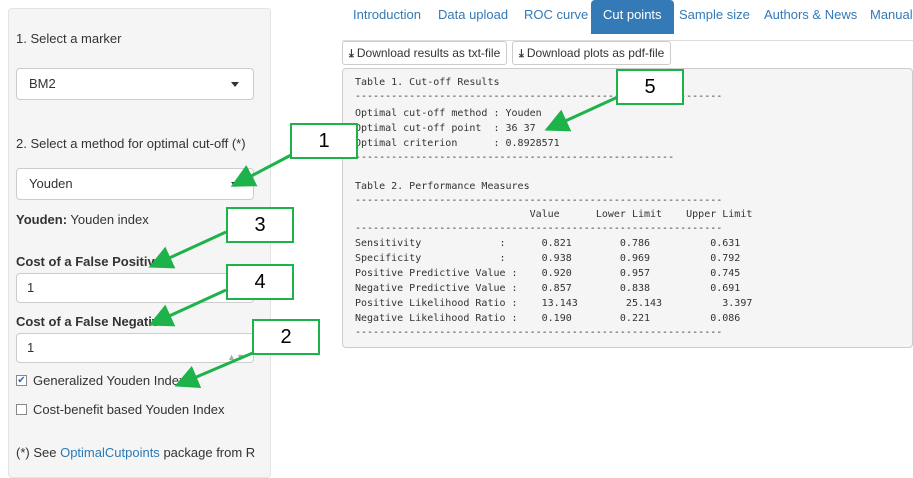 Image resolution: width=913 pixels, height=478 pixels. I want to click on callout-5: 5, so click(650, 87).